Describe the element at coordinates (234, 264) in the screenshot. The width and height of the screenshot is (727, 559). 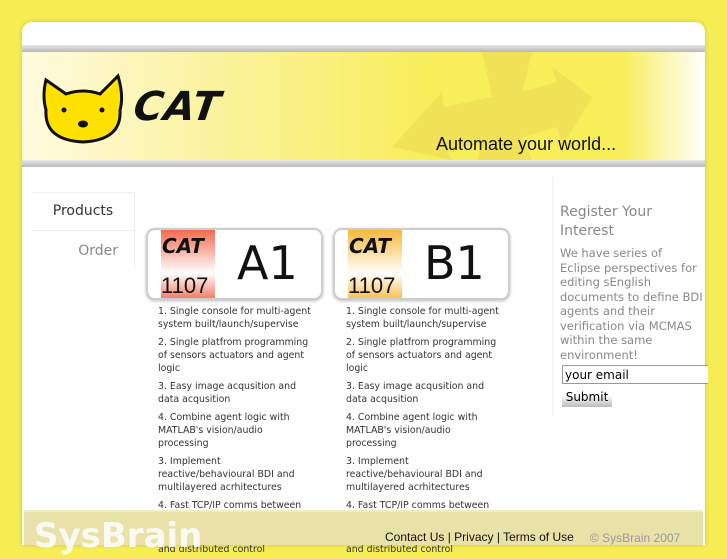
I see `product-card-a1: CAT 1107 A1` at that location.